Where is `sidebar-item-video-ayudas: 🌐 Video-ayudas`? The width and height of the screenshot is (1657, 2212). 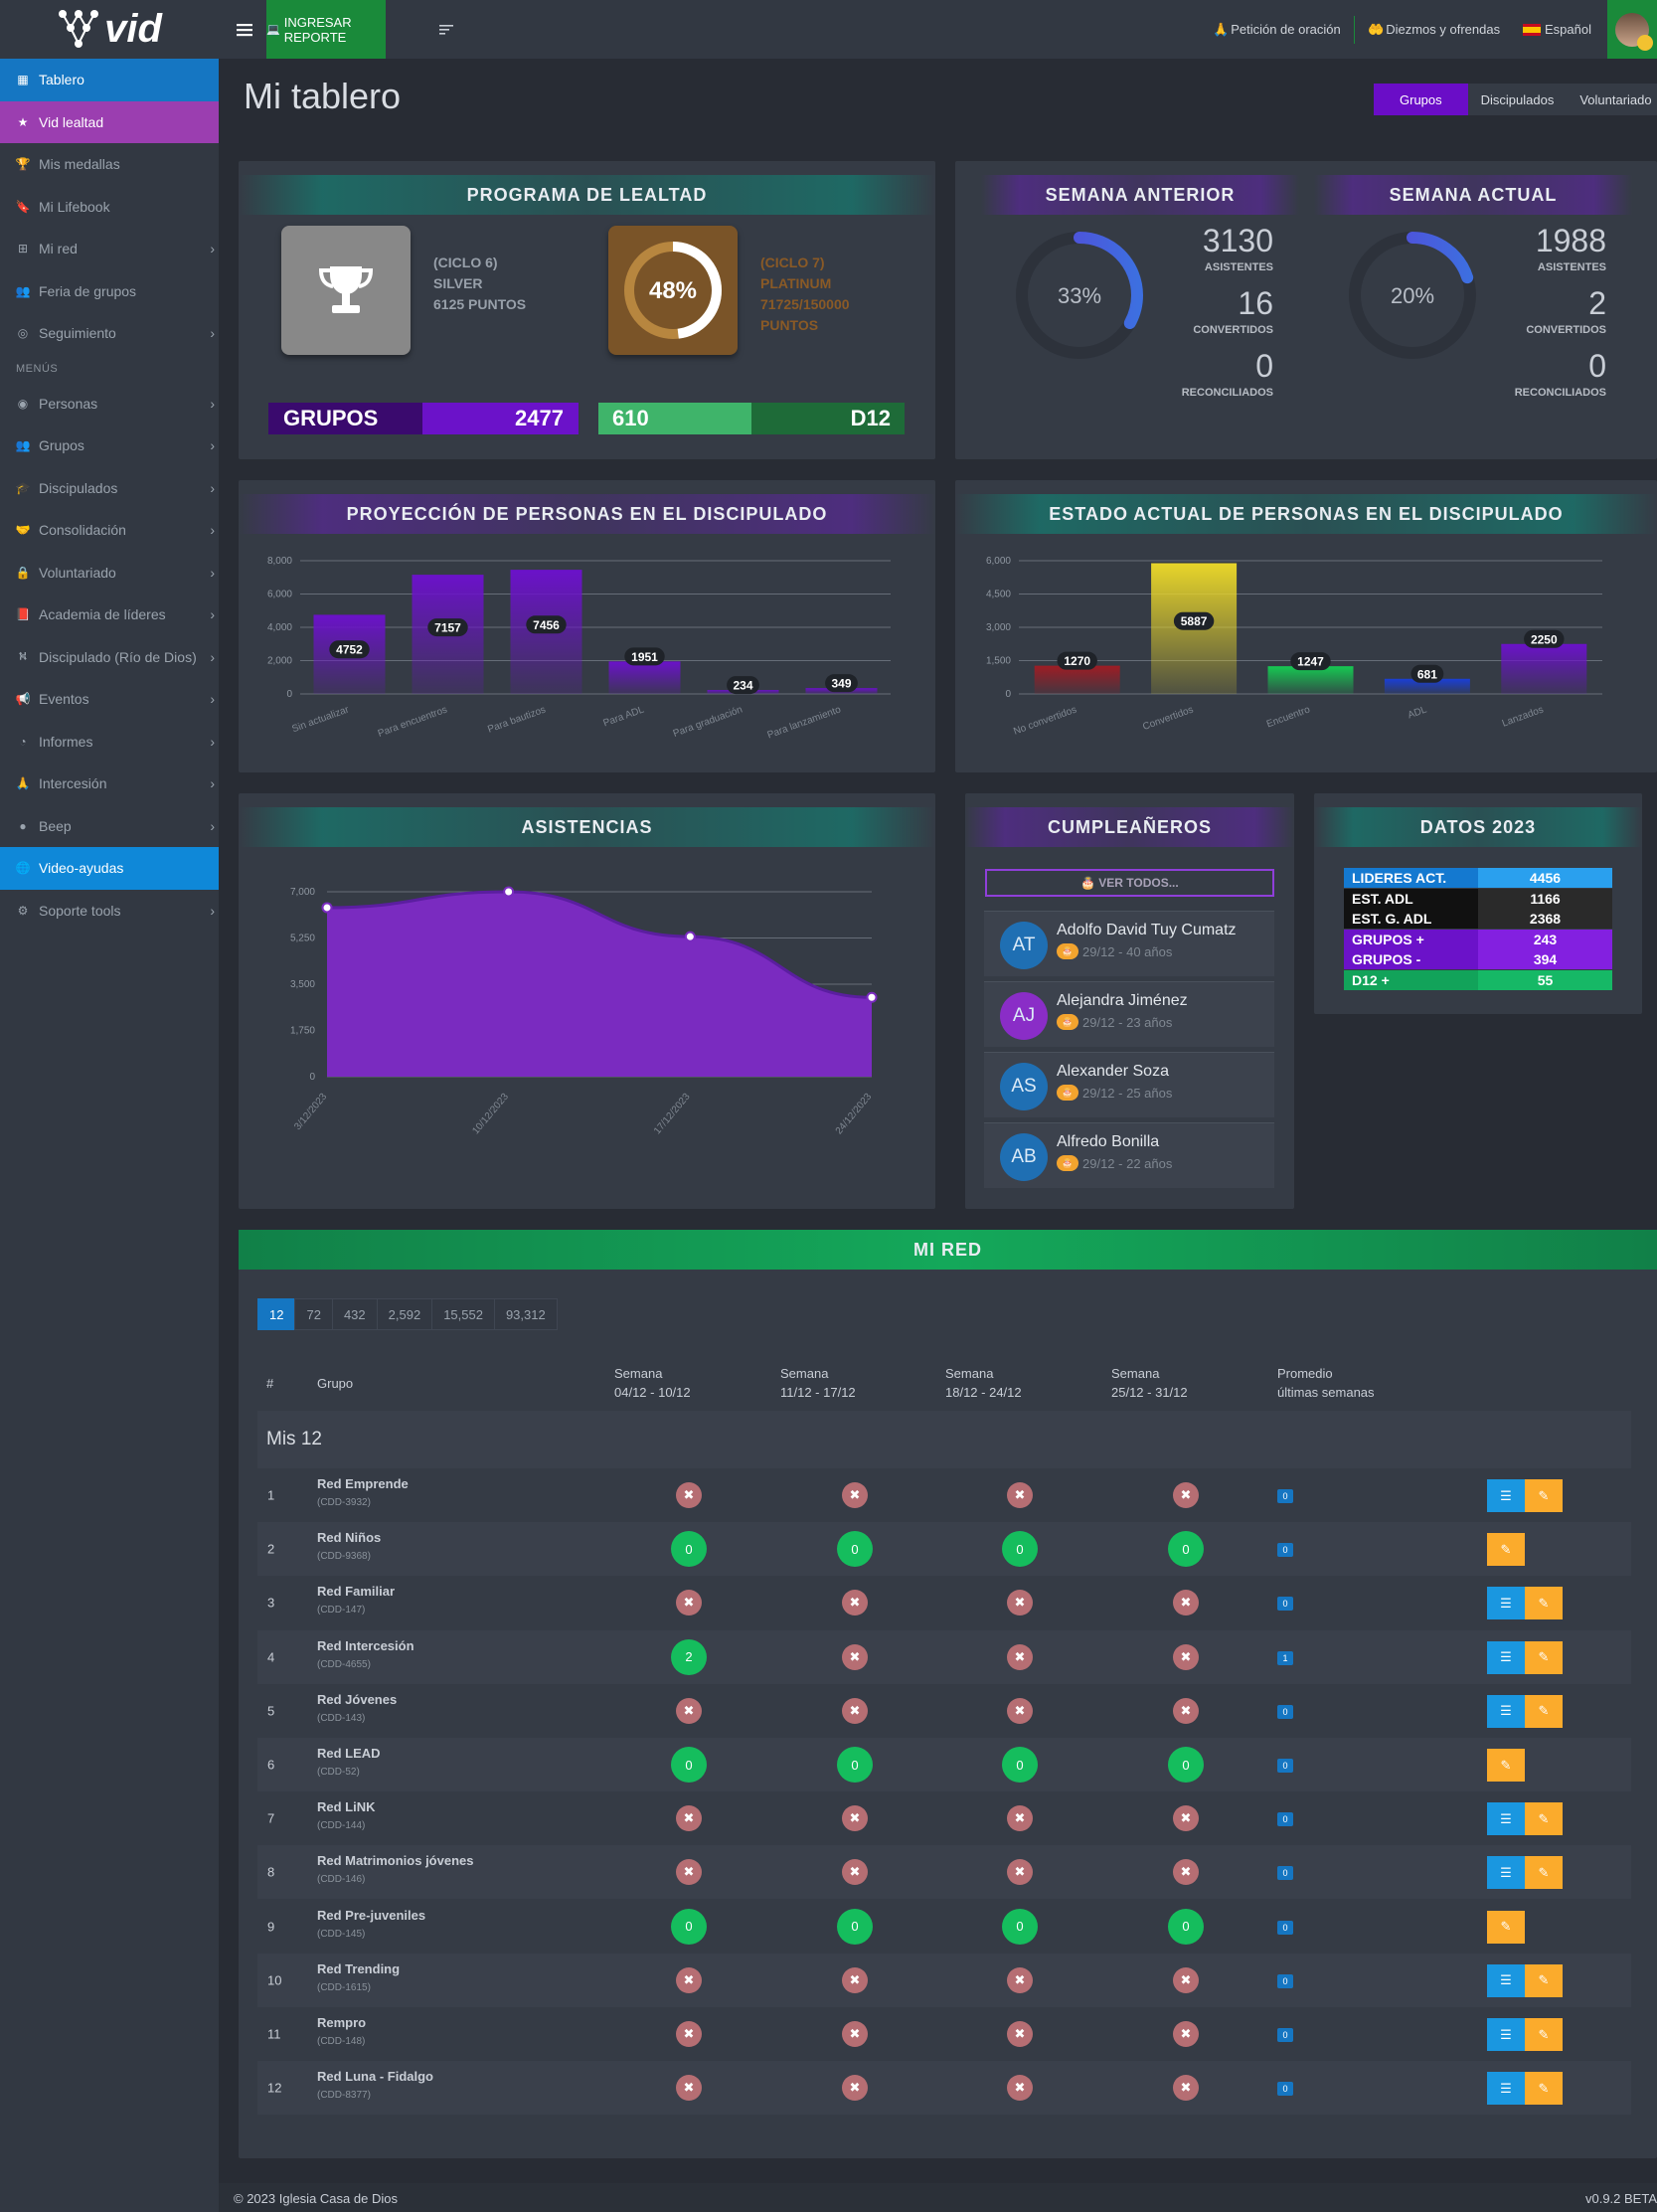 sidebar-item-video-ayudas: 🌐 Video-ayudas is located at coordinates (110, 868).